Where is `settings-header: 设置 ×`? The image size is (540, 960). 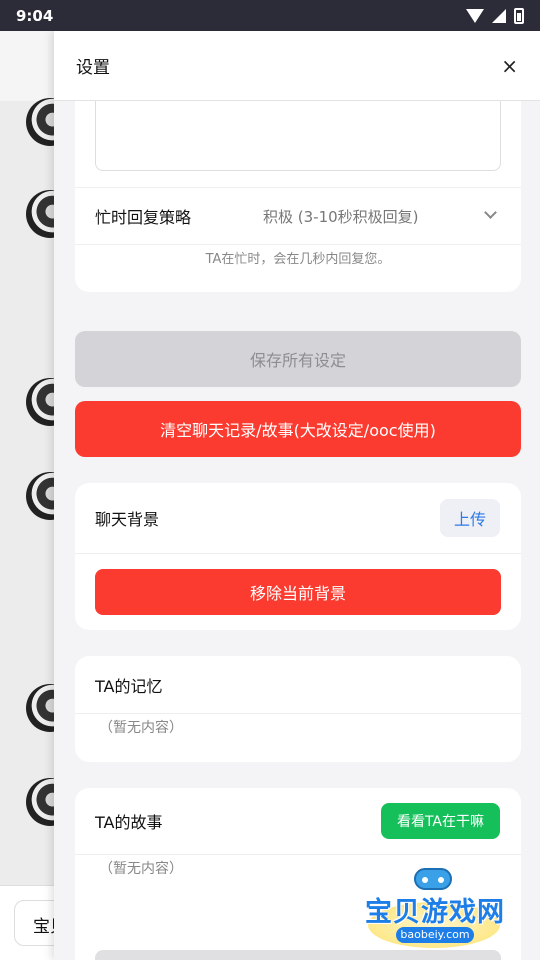 settings-header: 设置 × is located at coordinates (297, 66).